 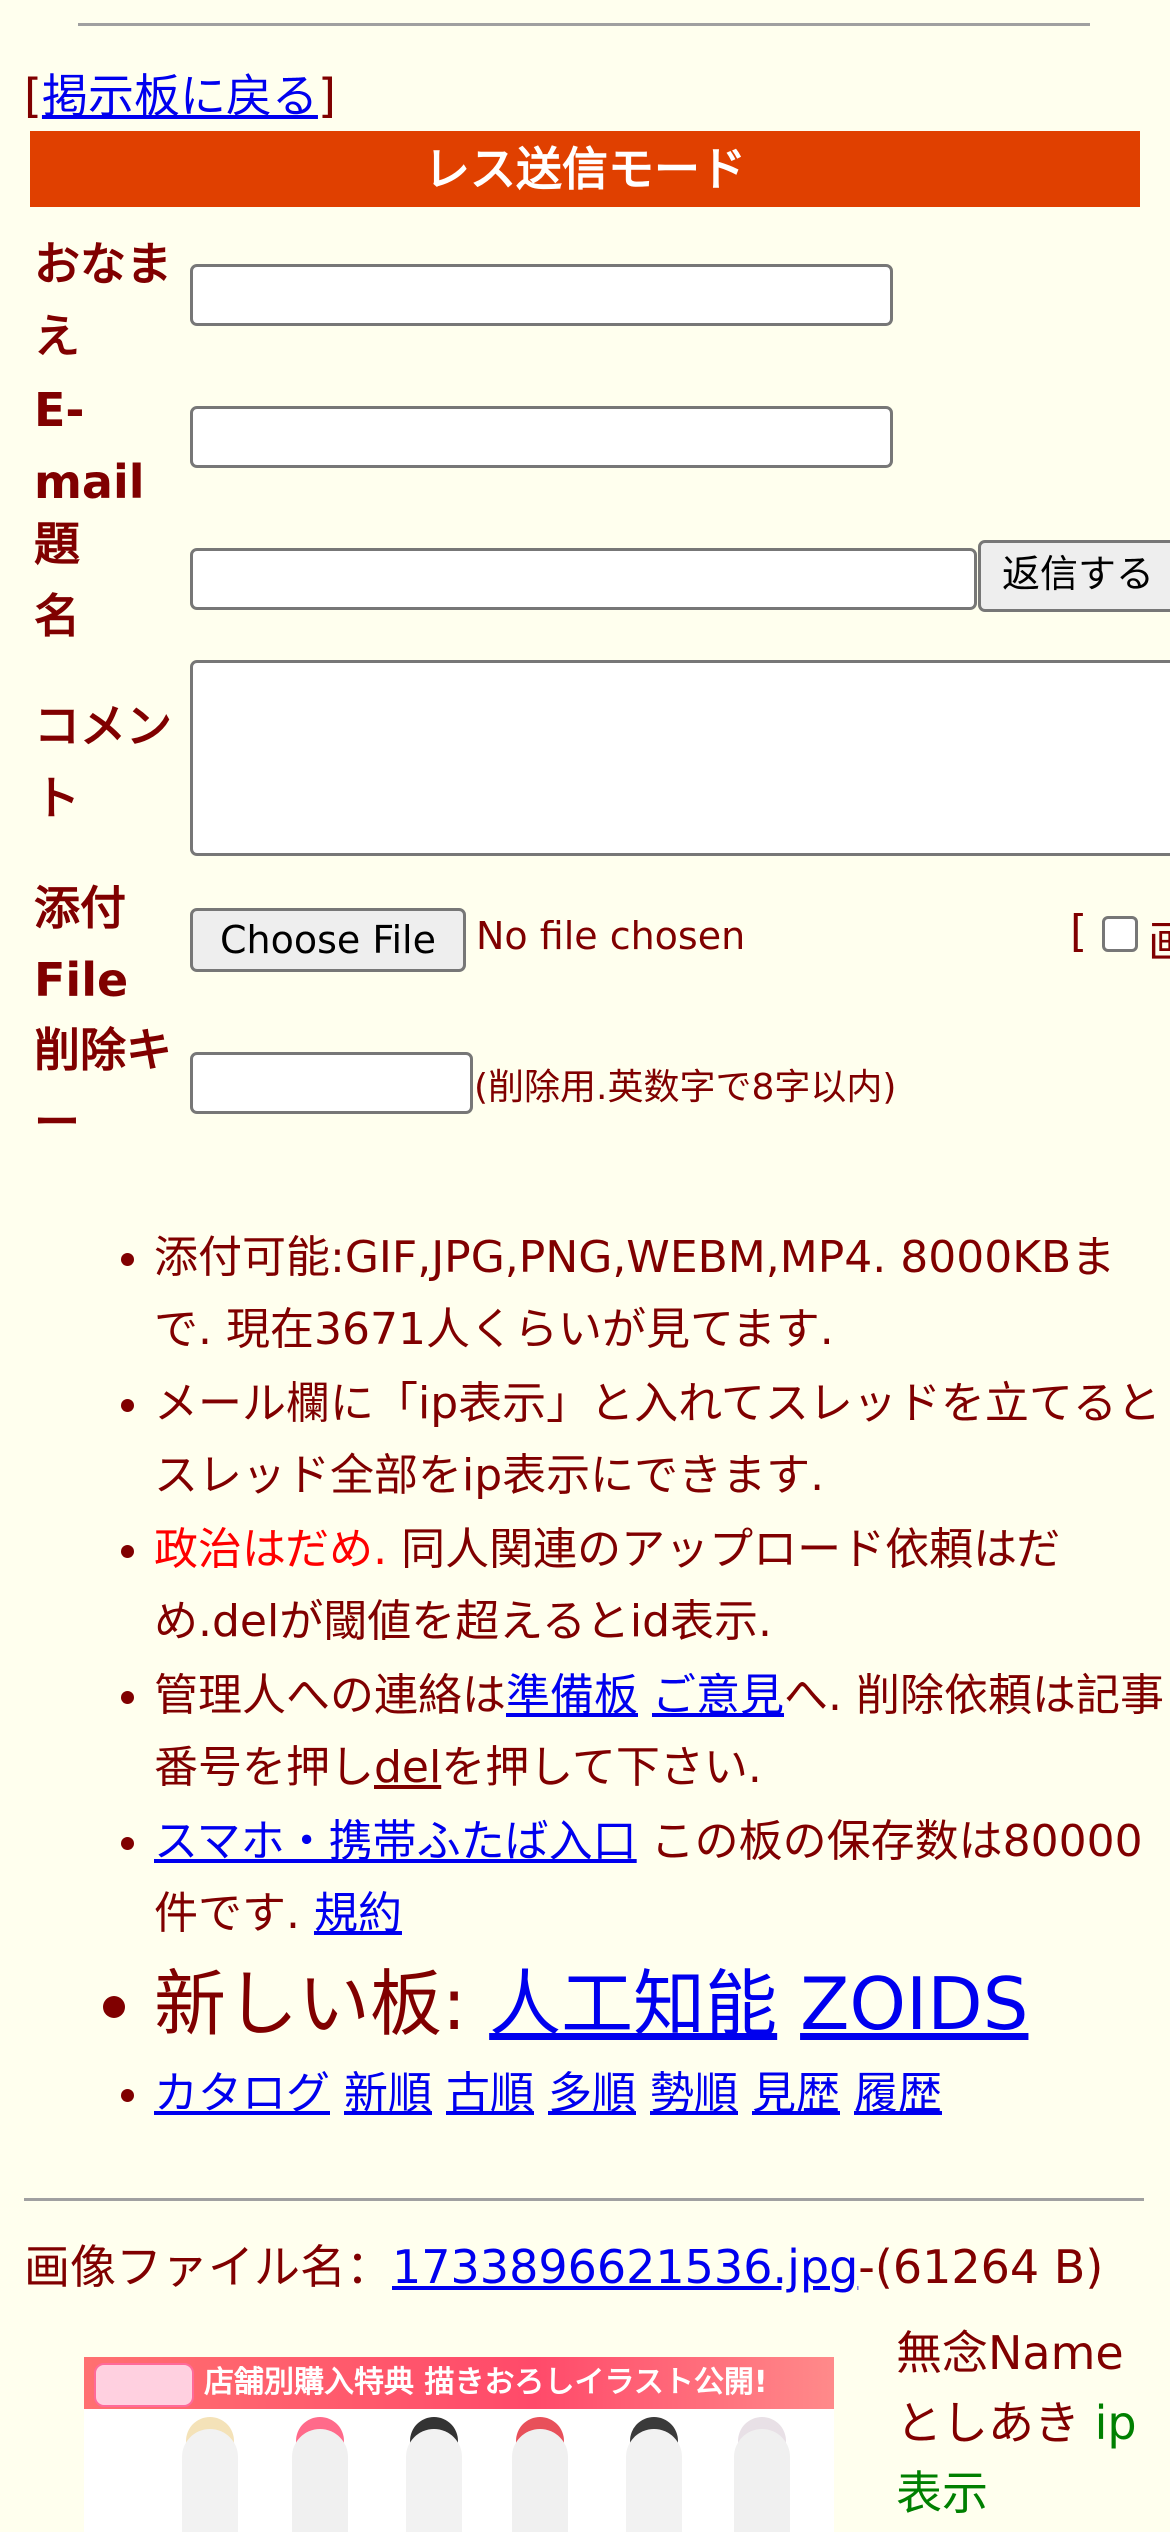 I want to click on sort-new-link: 新順, so click(x=388, y=2093).